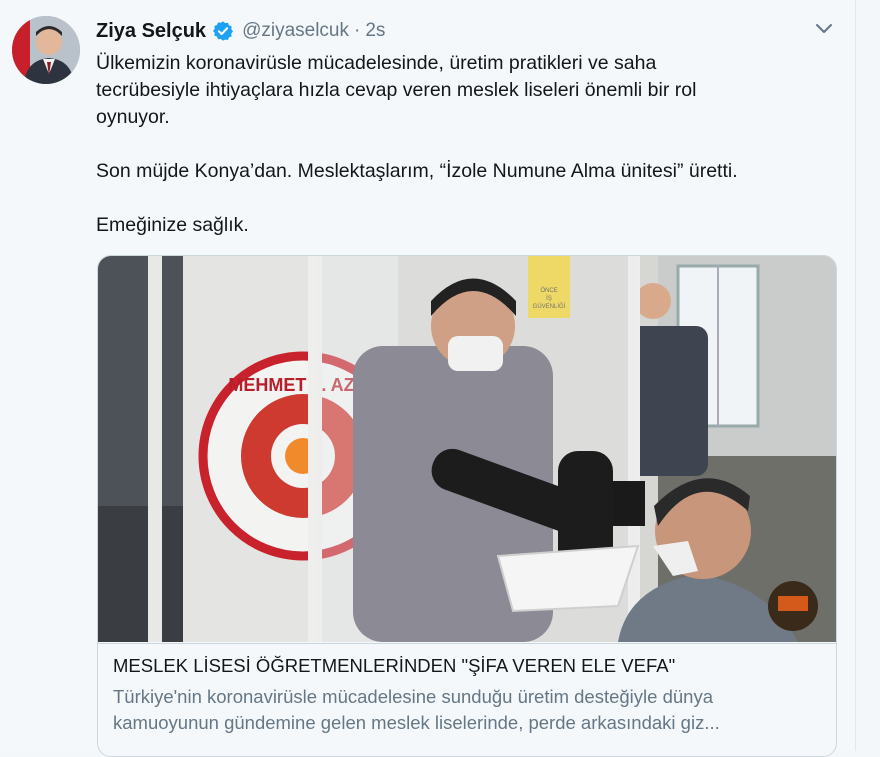 The image size is (880, 757). What do you see at coordinates (295, 31) in the screenshot?
I see `author-handle: @ziyaselcuk` at bounding box center [295, 31].